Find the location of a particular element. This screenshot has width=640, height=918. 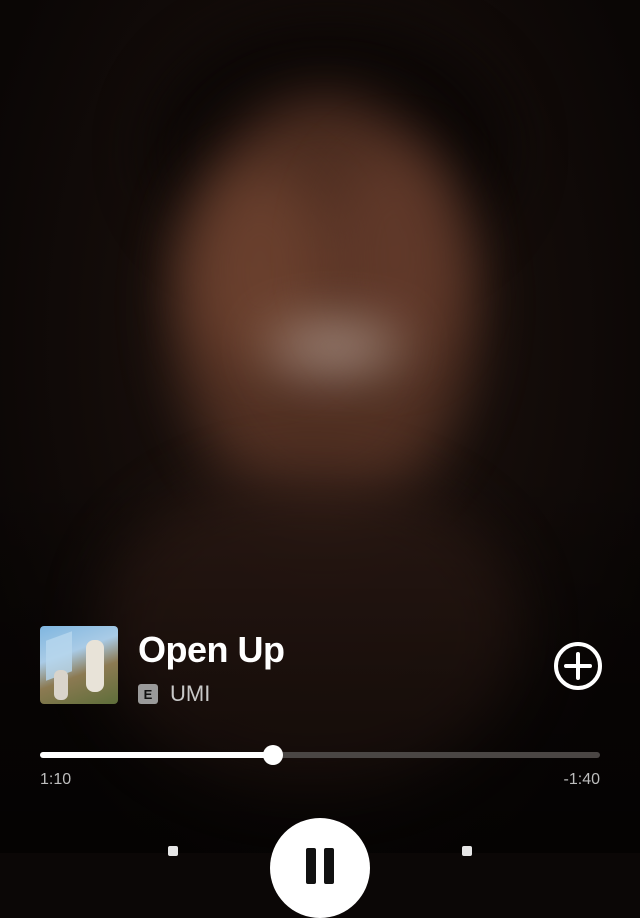

elapsed-time: 1:10 is located at coordinates (56, 779).